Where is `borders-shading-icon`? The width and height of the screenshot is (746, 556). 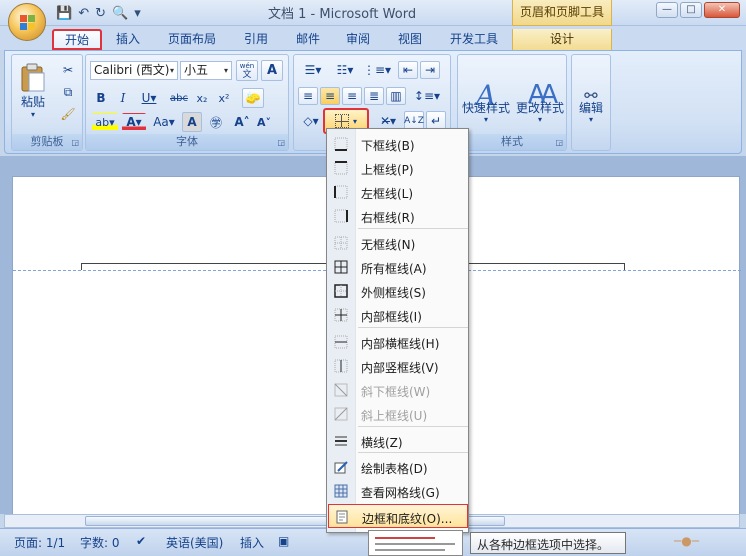
borders-shading-icon is located at coordinates (342, 517).